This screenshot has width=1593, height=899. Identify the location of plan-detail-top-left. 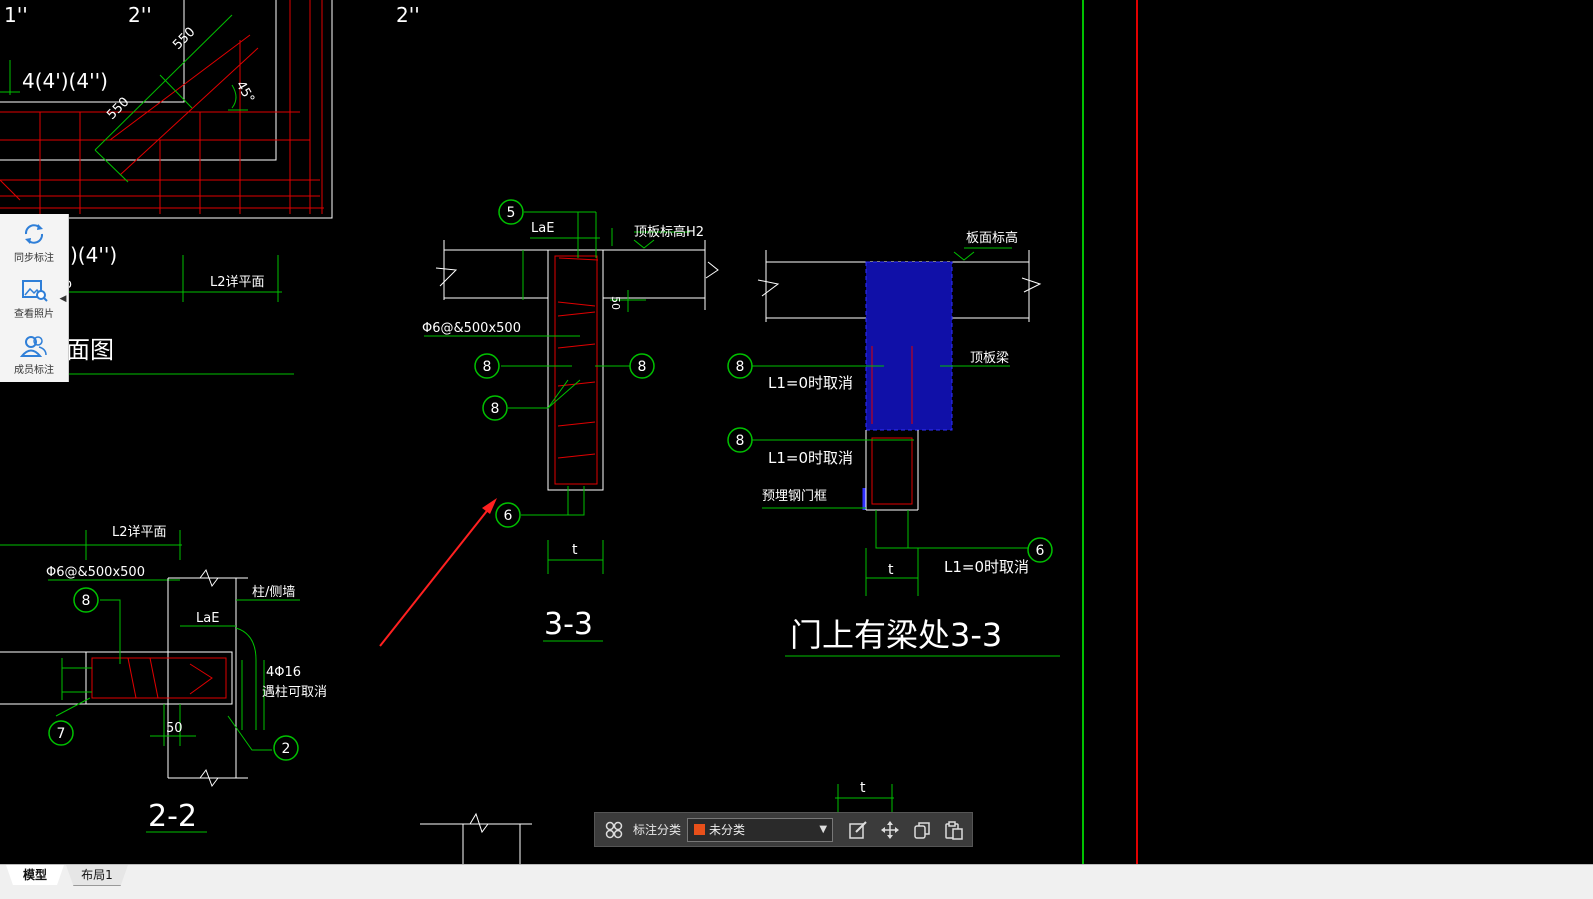
(166, 109).